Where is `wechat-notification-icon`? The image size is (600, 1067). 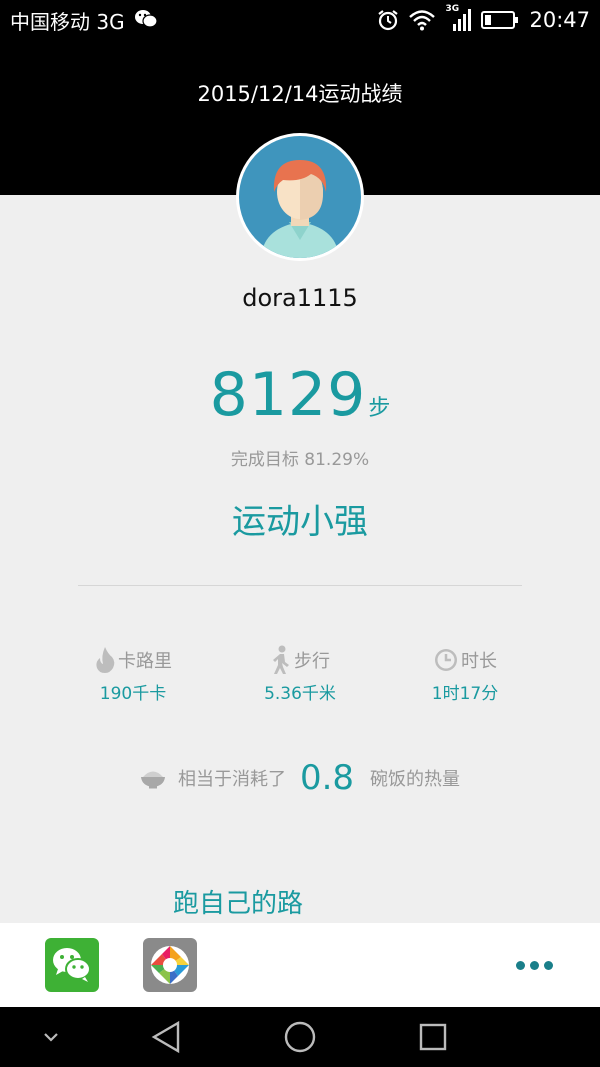 wechat-notification-icon is located at coordinates (146, 19).